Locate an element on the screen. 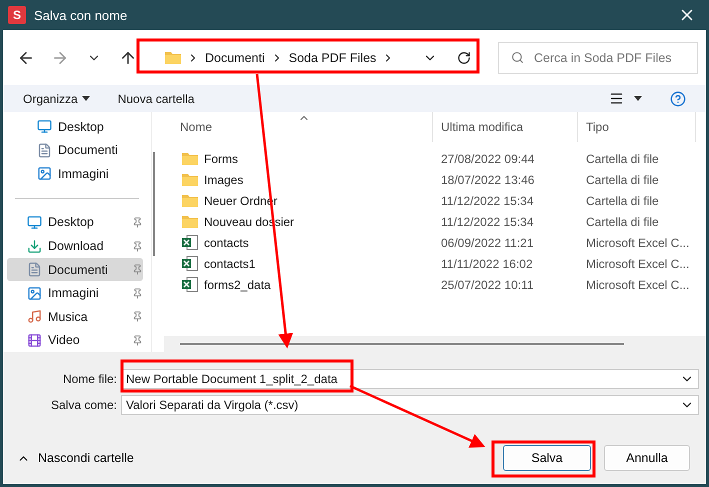  file-name-cell: forms2_data is located at coordinates (298, 284).